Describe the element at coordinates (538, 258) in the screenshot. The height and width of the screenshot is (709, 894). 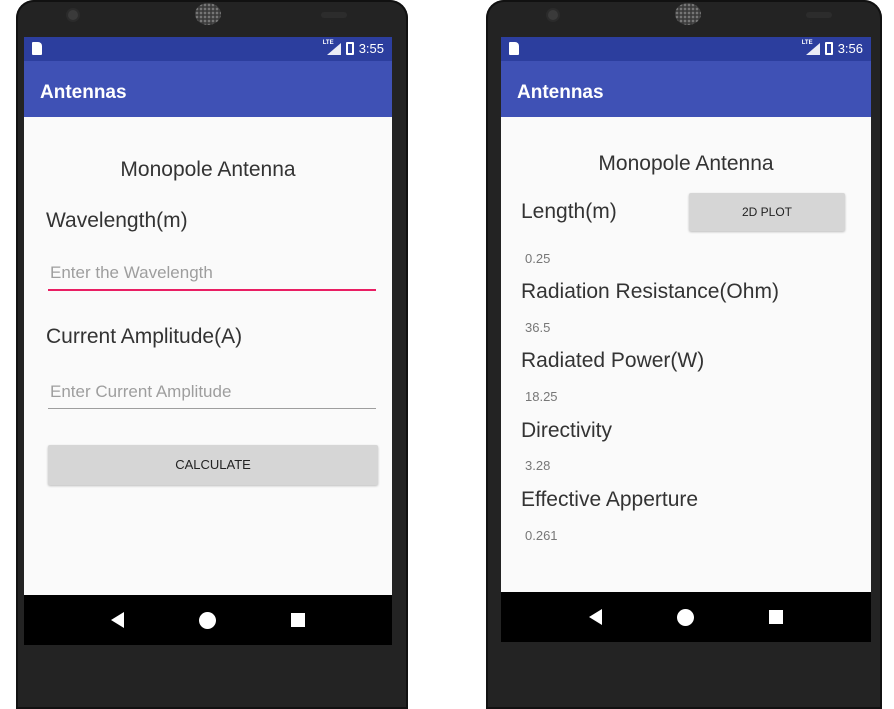
I see `length-value: 0.25` at that location.